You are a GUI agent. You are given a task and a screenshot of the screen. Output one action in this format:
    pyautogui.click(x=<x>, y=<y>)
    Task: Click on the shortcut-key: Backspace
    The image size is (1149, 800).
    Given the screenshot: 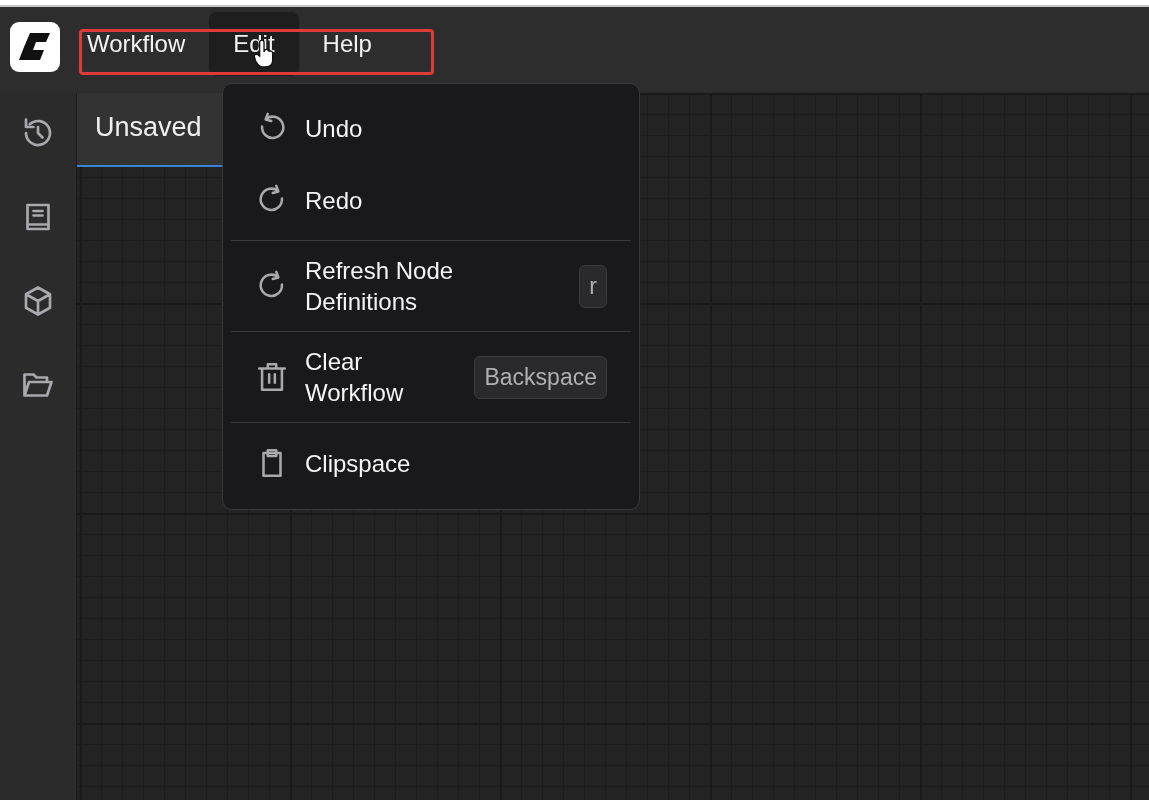 What is the action you would take?
    pyautogui.click(x=540, y=377)
    